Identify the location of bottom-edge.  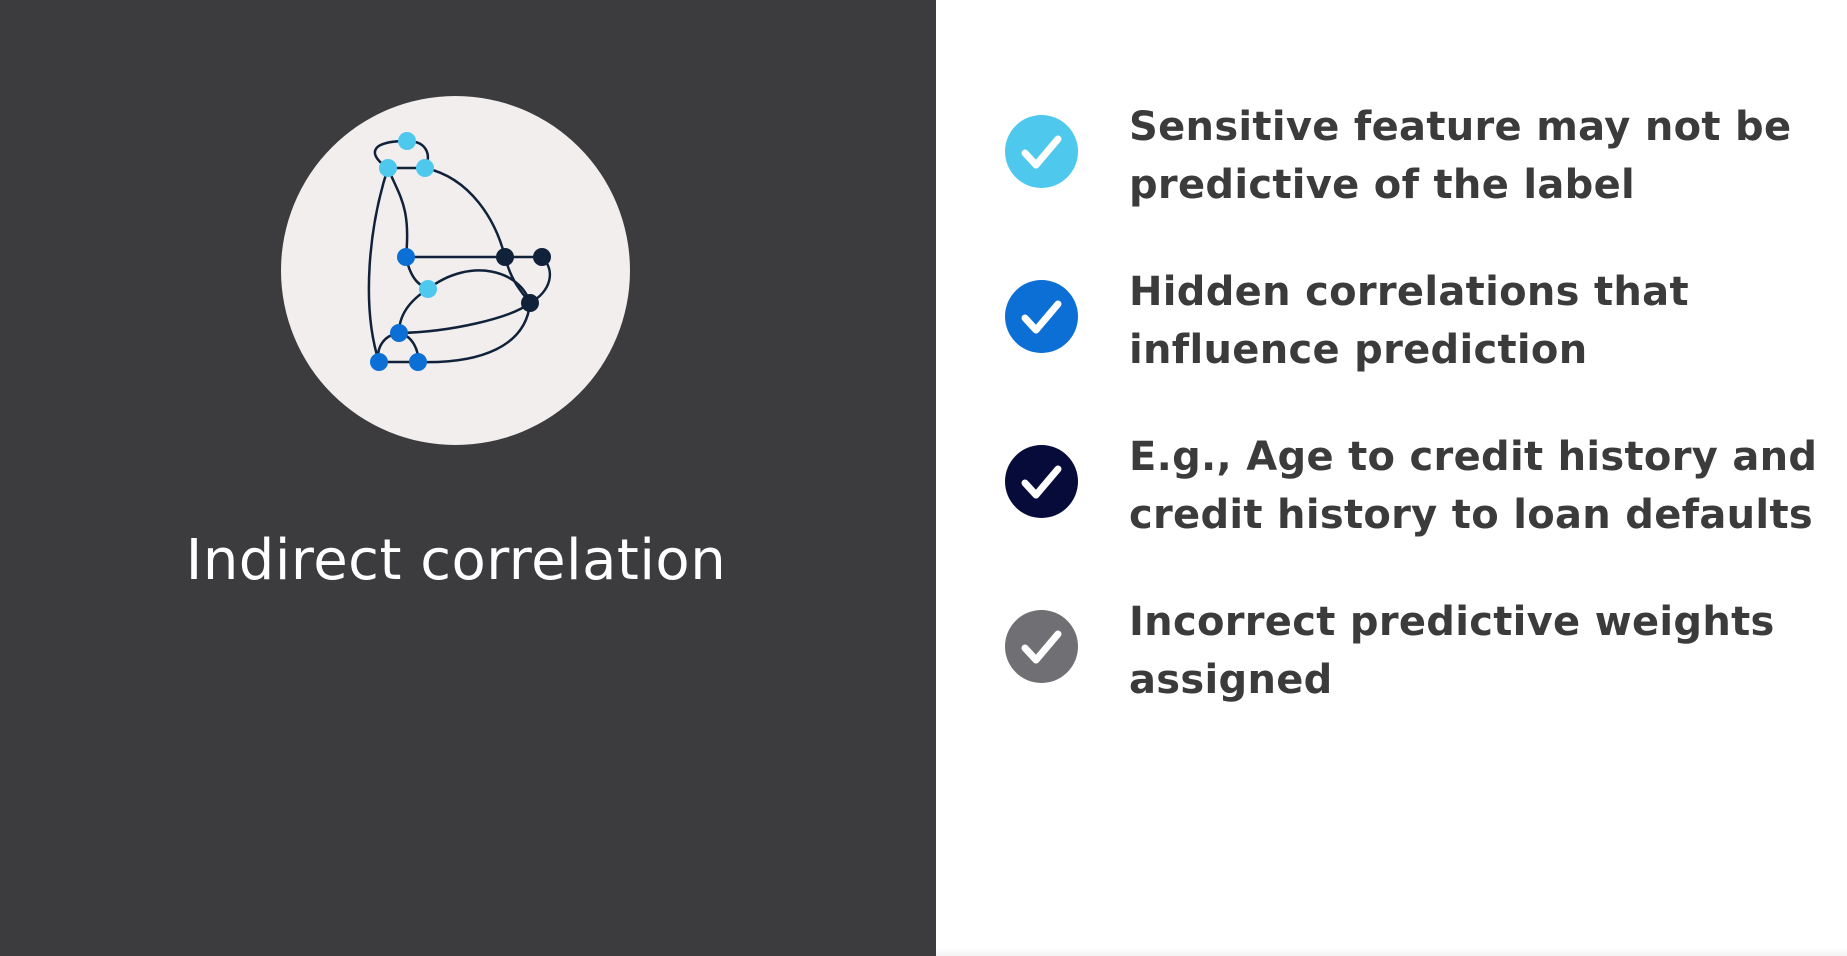
(1391, 952).